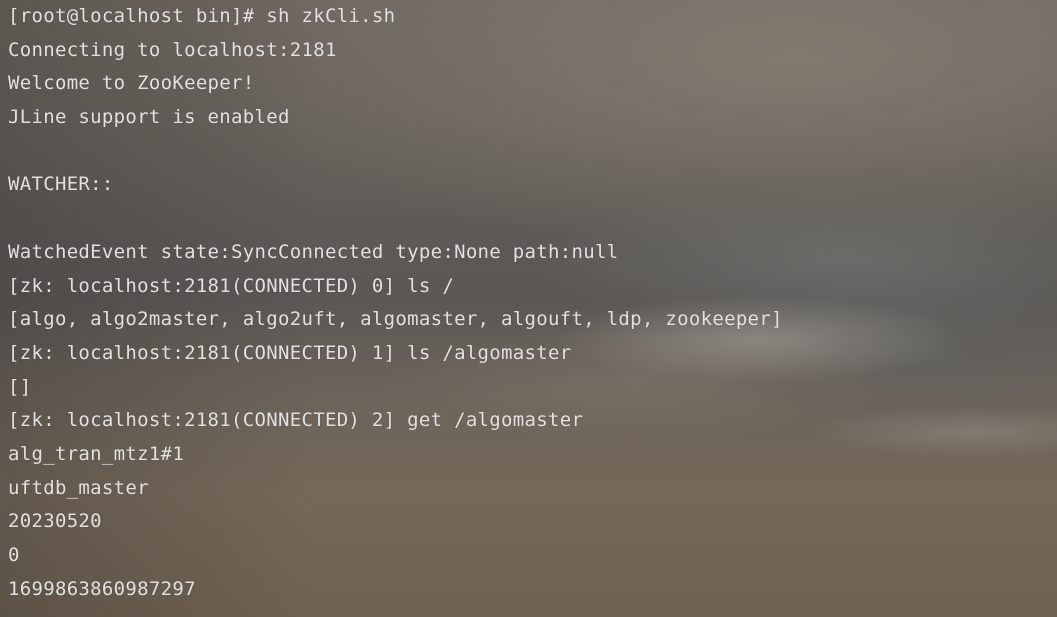  I want to click on output-line: Welcome to ZooKeeper!, so click(131, 83).